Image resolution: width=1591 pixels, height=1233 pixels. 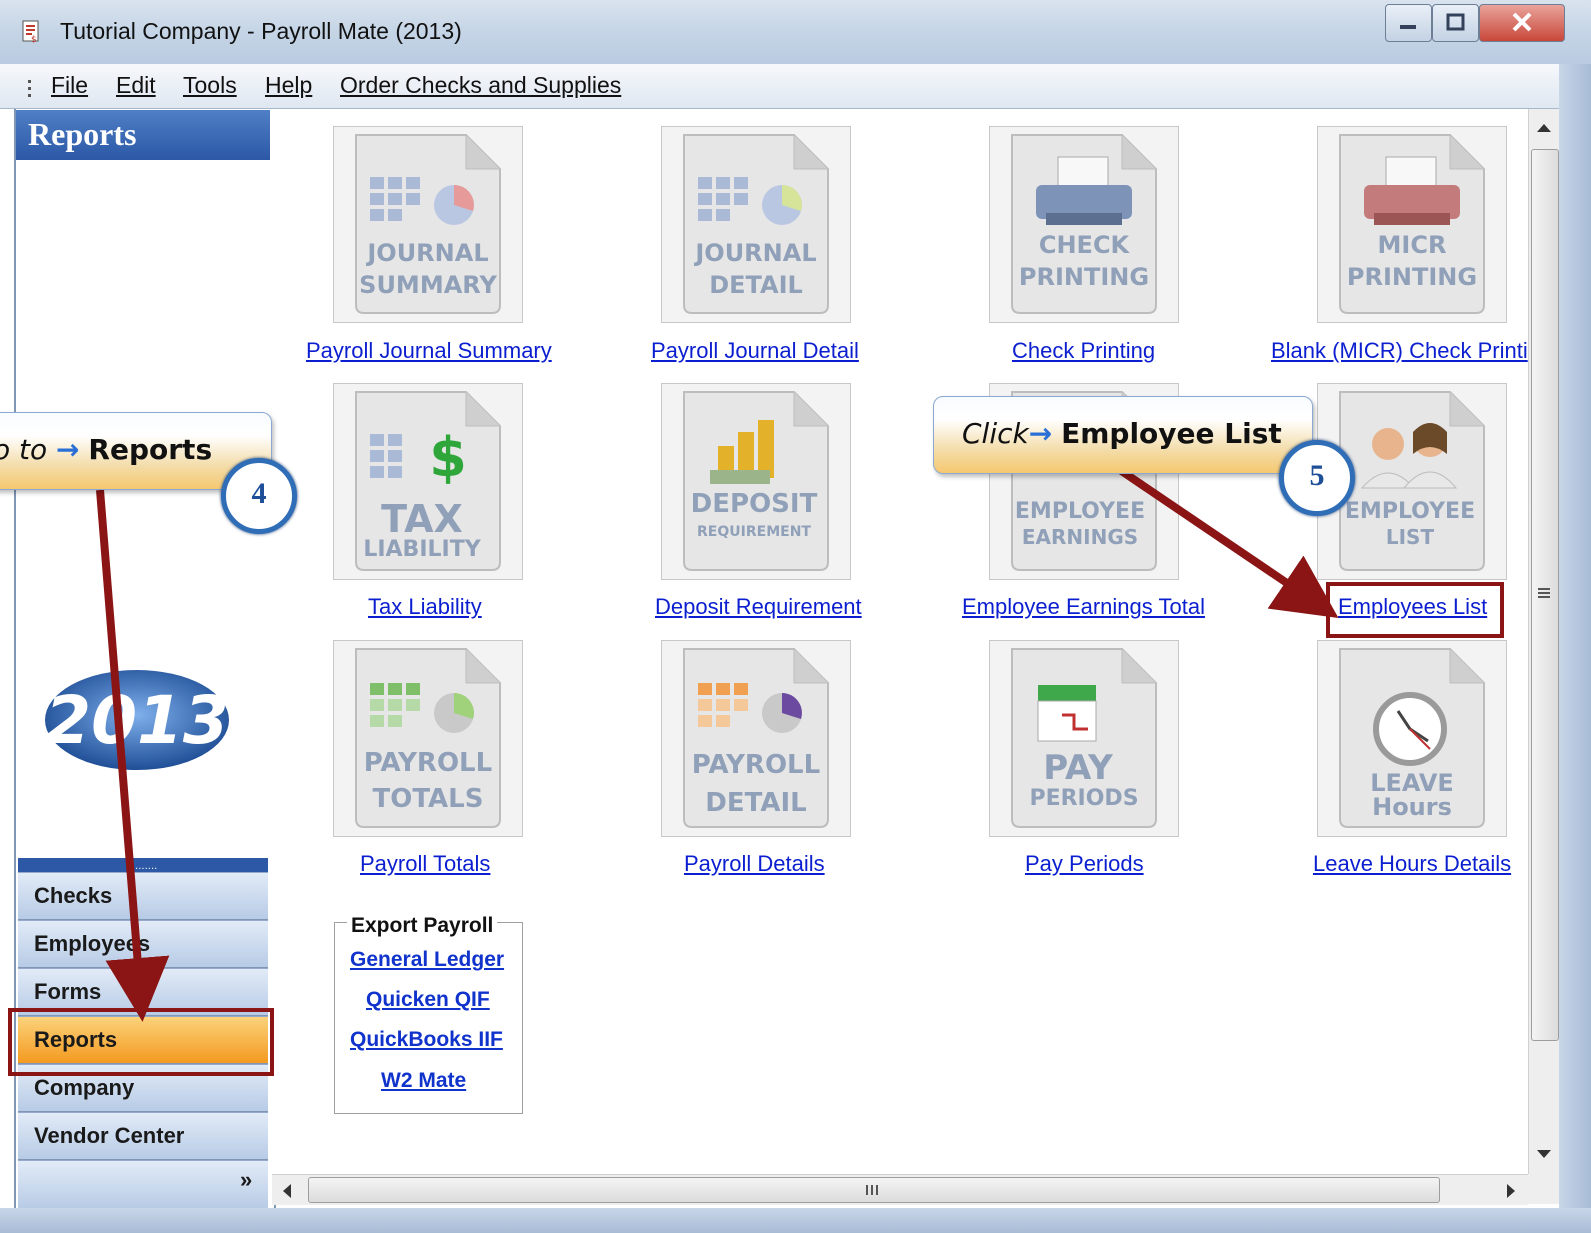 I want to click on step-4-badge: 4, so click(x=259, y=496).